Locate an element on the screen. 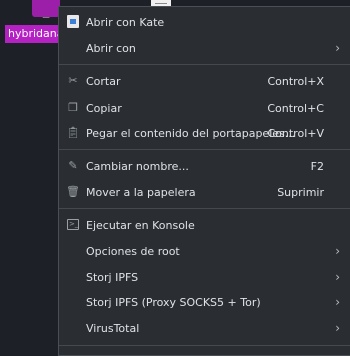 Image resolution: width=350 pixels, height=356 pixels. menu-item-label: Storj IPFS is located at coordinates (112, 277).